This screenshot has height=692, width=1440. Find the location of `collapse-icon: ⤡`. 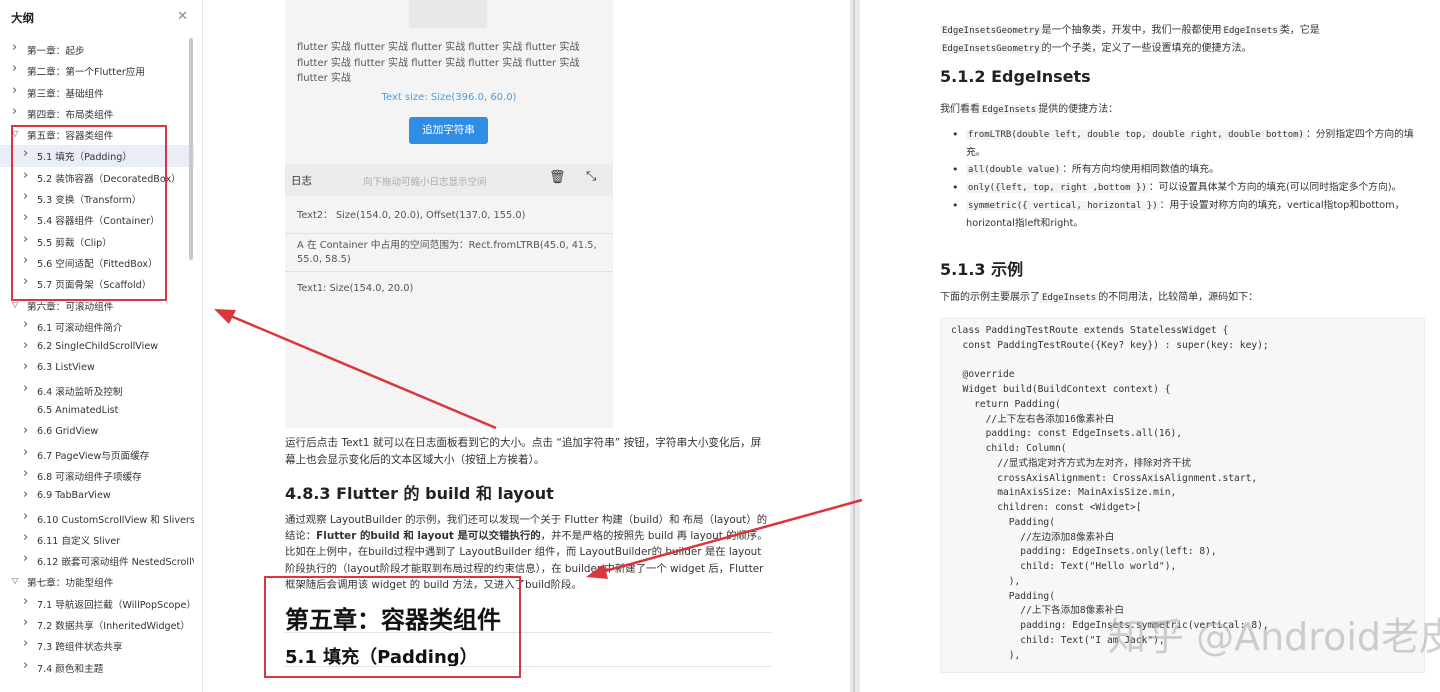

collapse-icon: ⤡ is located at coordinates (591, 176).